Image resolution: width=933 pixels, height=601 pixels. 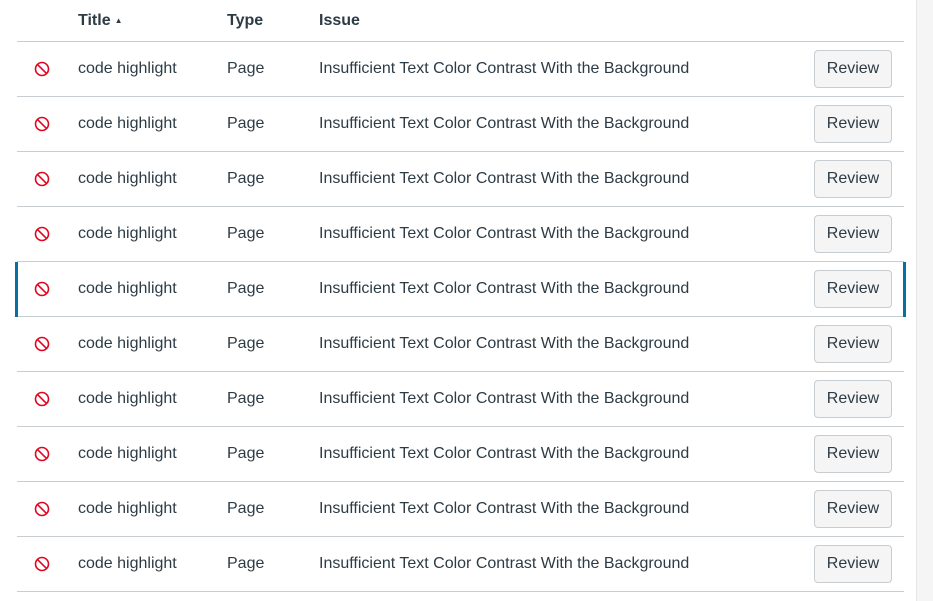 I want to click on column-header-title: Title ▲, so click(x=100, y=21).